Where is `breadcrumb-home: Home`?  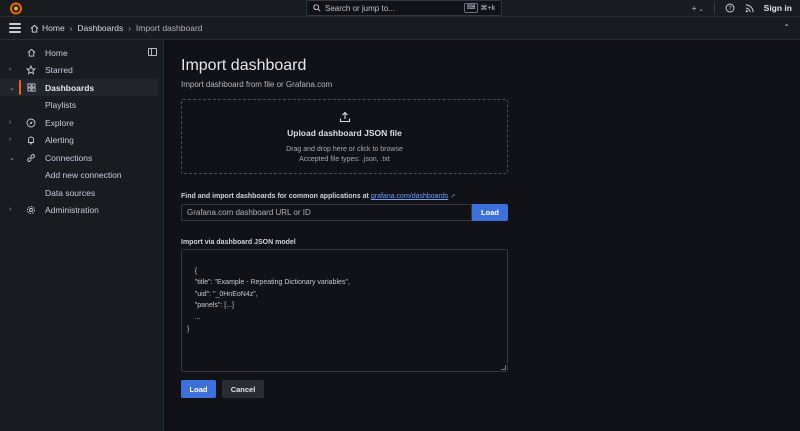
breadcrumb-home: Home is located at coordinates (53, 28).